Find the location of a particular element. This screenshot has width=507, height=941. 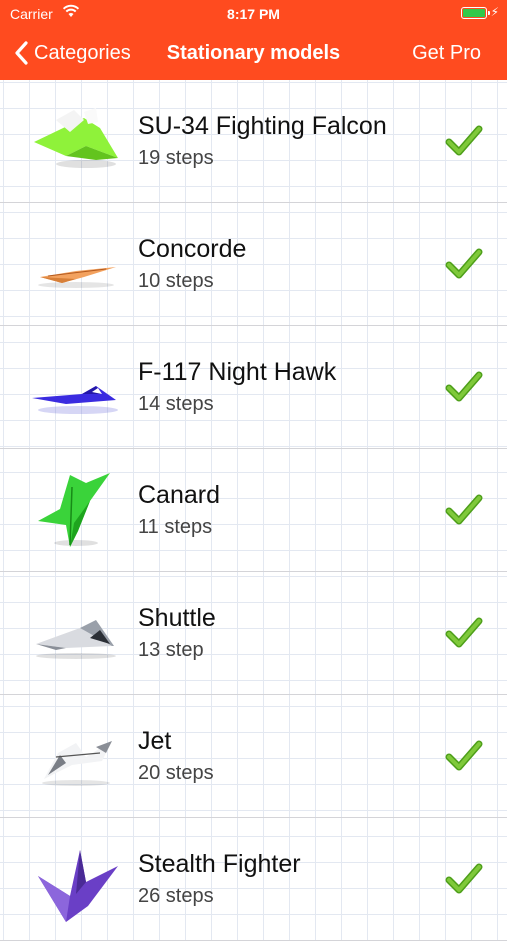

blue-stealth-plane-icon is located at coordinates (75, 400).